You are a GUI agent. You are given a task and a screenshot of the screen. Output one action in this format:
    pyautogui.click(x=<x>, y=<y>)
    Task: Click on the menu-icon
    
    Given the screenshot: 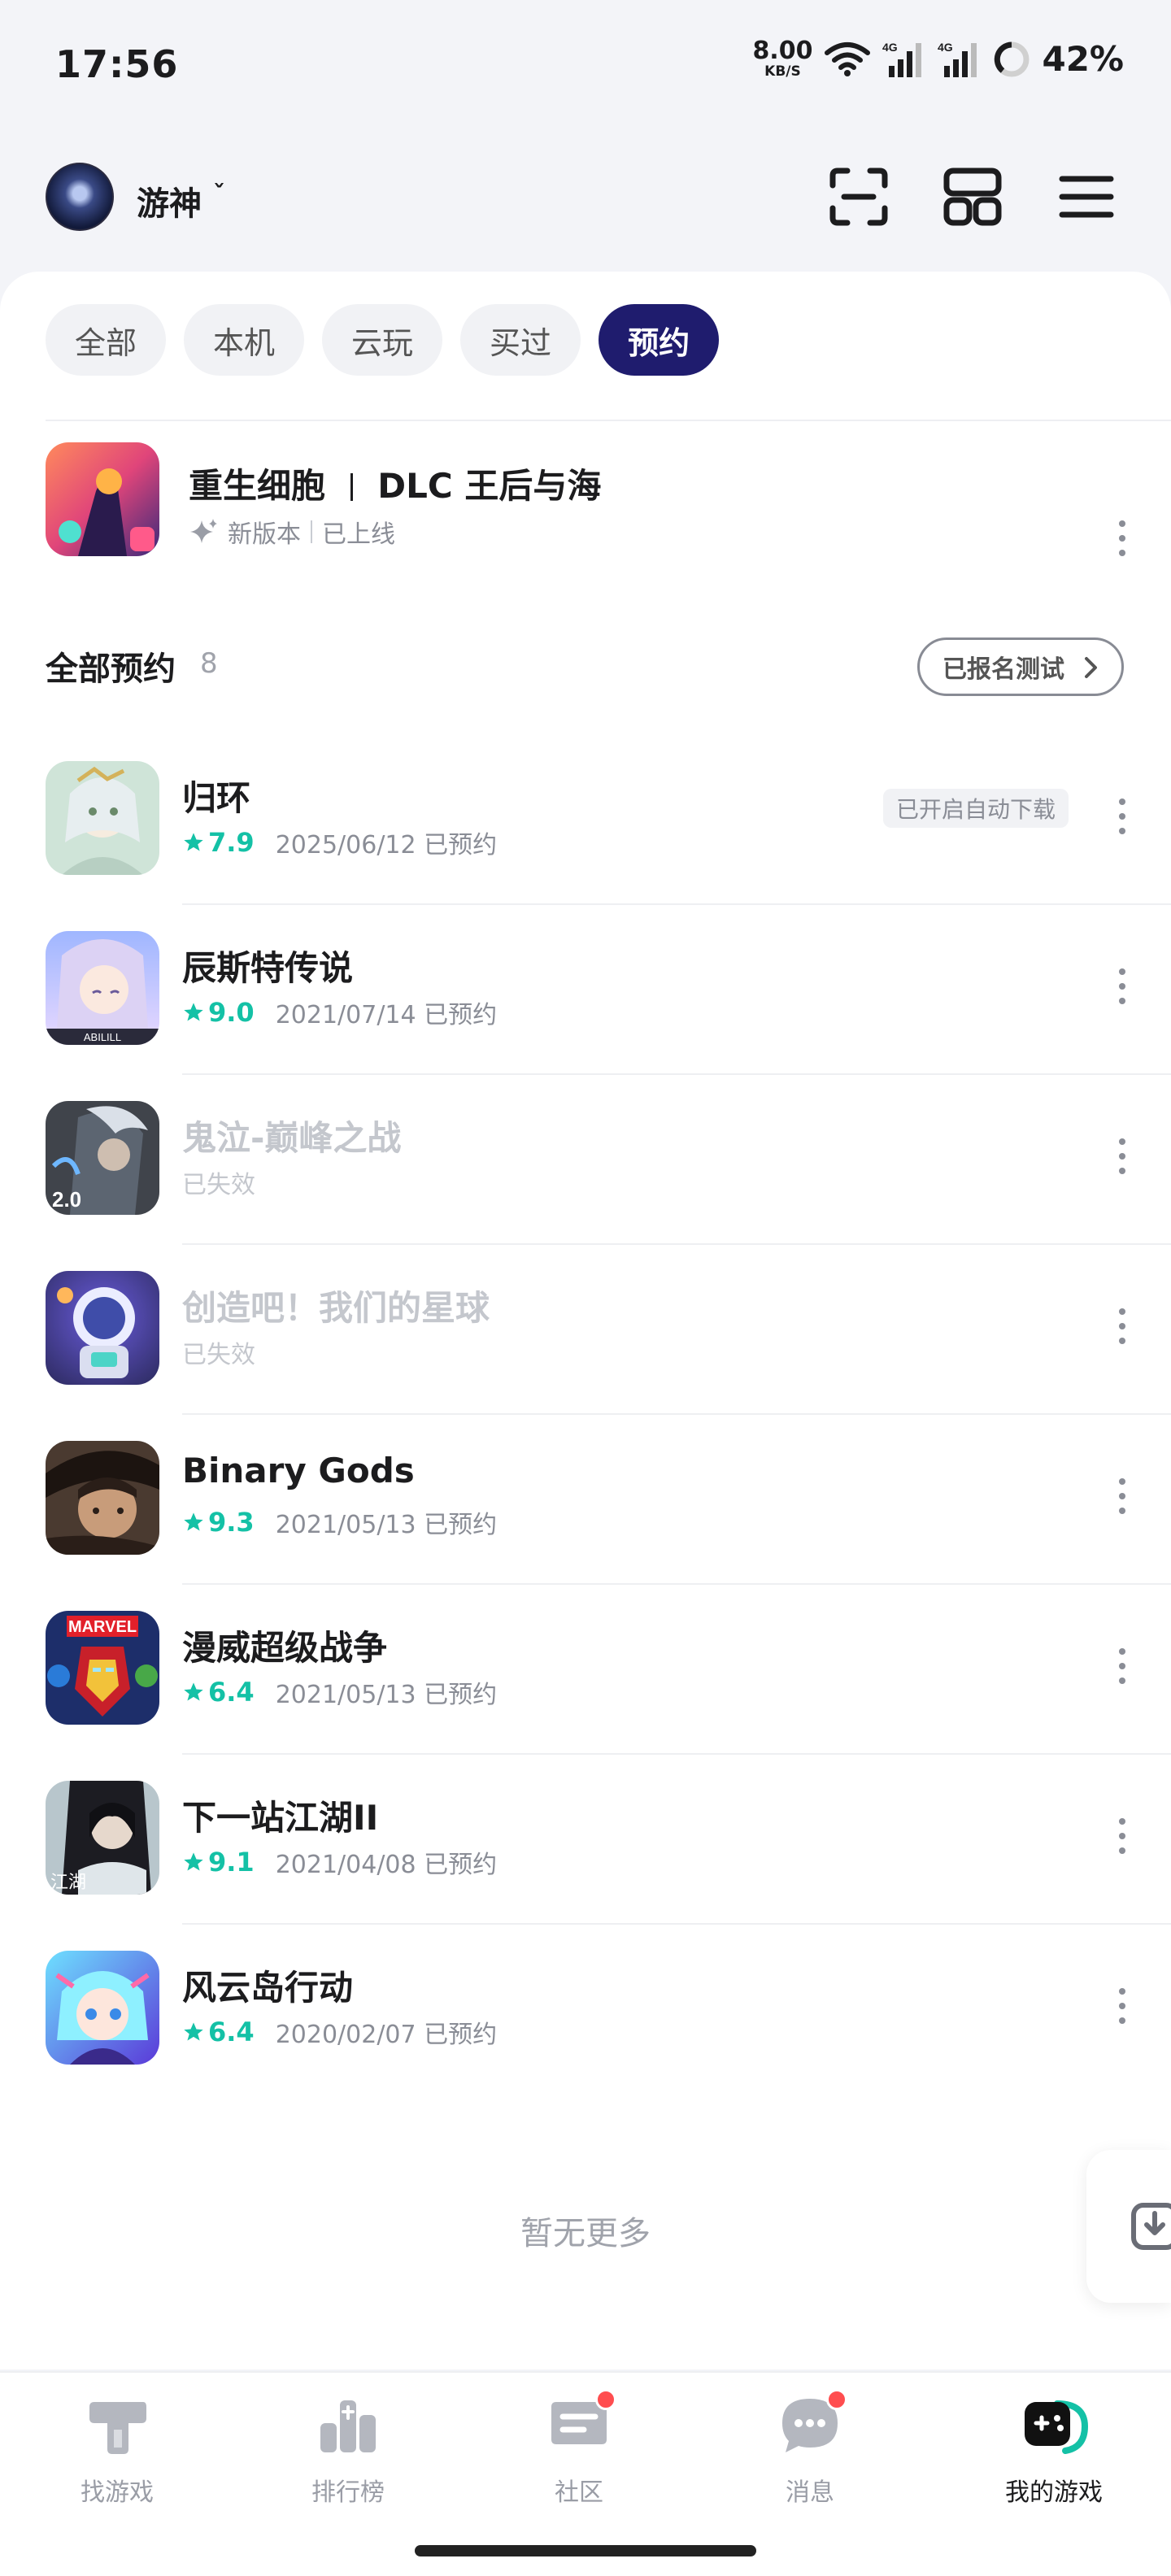 What is the action you would take?
    pyautogui.click(x=1087, y=196)
    